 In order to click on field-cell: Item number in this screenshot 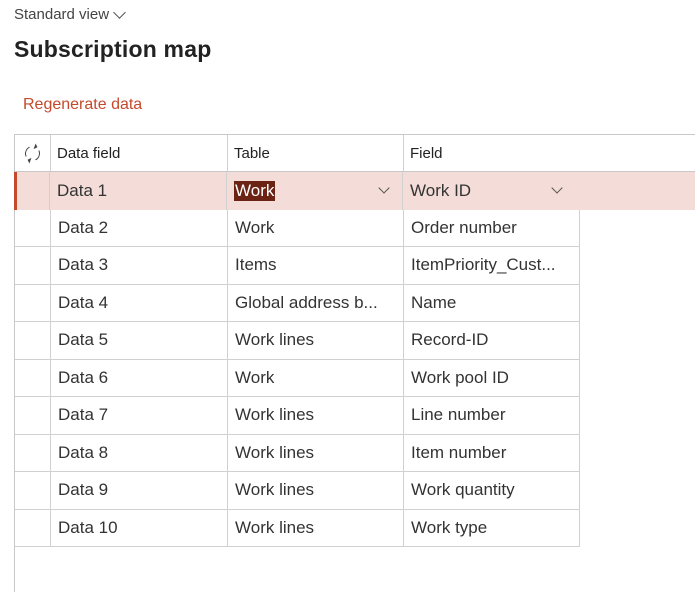, I will do `click(492, 453)`.